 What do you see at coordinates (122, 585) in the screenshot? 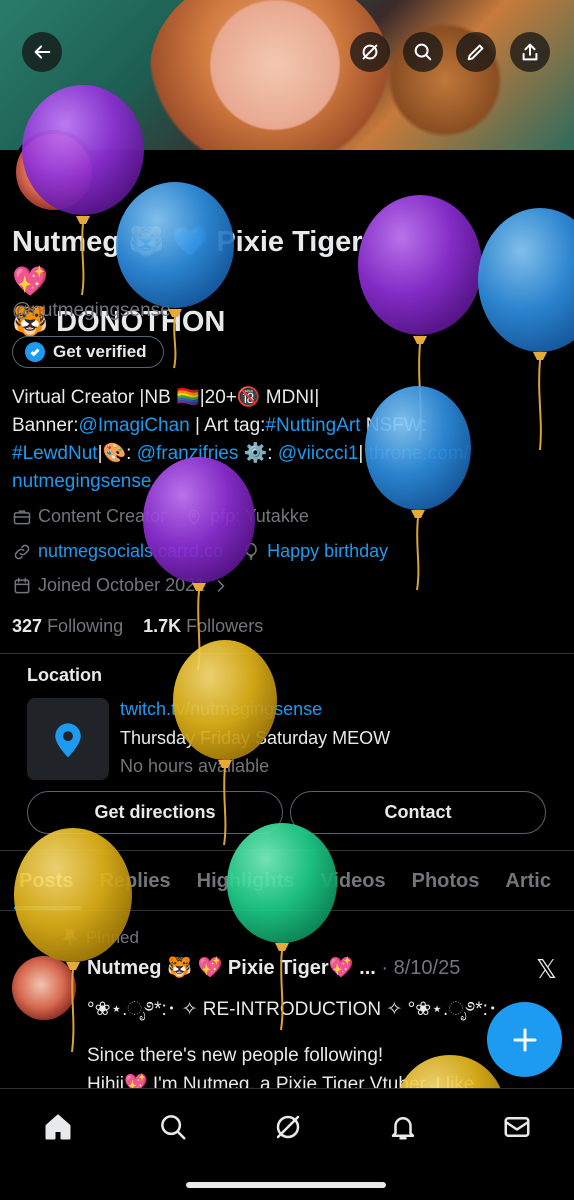
I see `joined-date: Joined October 2021` at bounding box center [122, 585].